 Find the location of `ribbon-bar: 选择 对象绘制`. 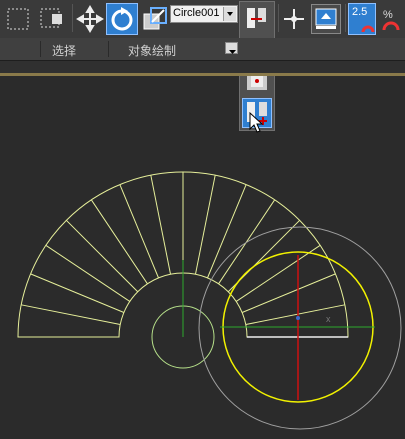

ribbon-bar: 选择 对象绘制 is located at coordinates (202, 49).